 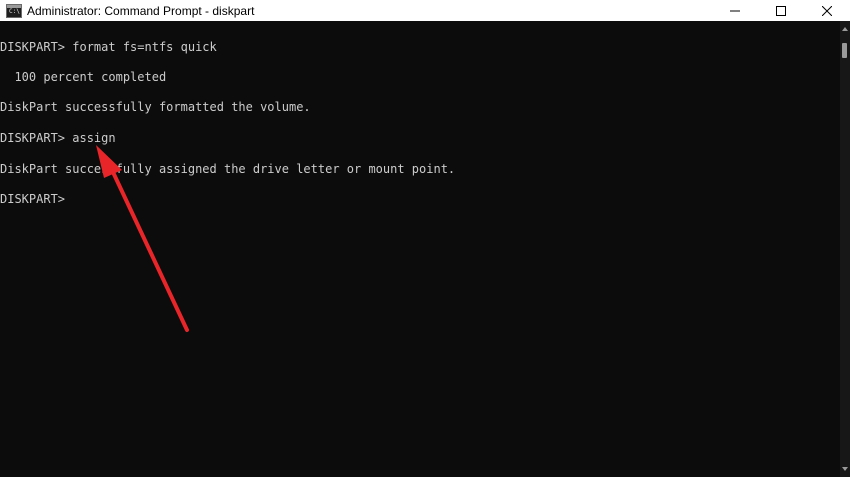 I want to click on console-line-format-command: DISKPART> format fs=ntfs quick, so click(x=108, y=47).